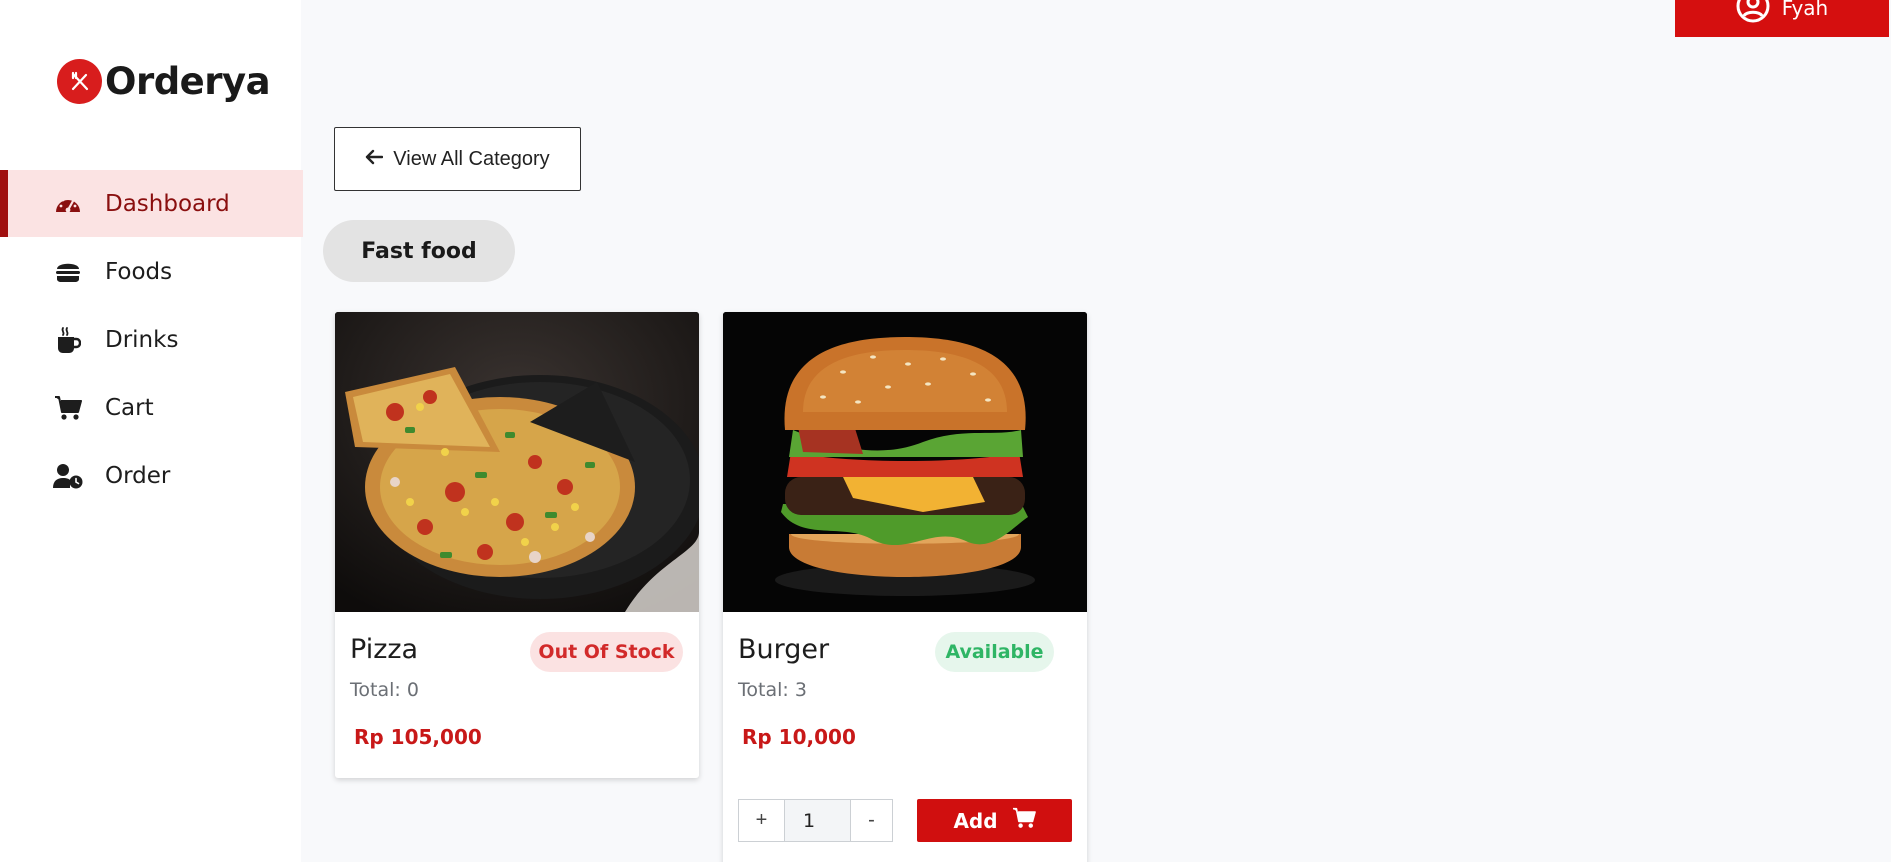 This screenshot has width=1891, height=862. Describe the element at coordinates (975, 820) in the screenshot. I see `add-button-label: Add` at that location.